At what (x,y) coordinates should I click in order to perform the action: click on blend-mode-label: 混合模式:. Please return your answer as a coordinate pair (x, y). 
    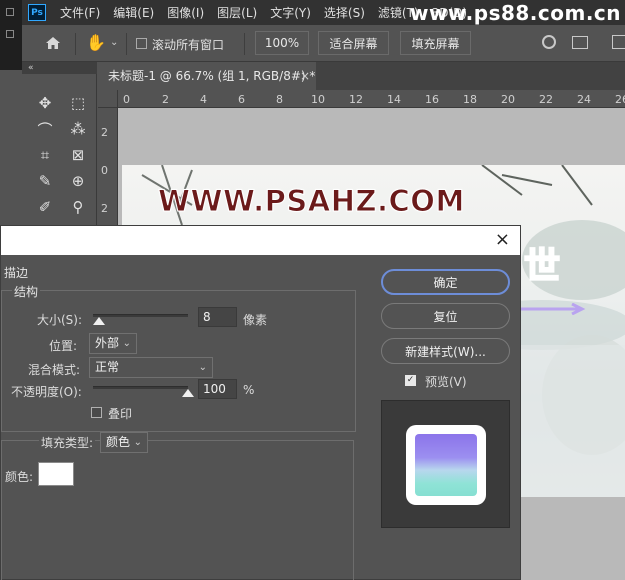
    Looking at the image, I should click on (54, 370).